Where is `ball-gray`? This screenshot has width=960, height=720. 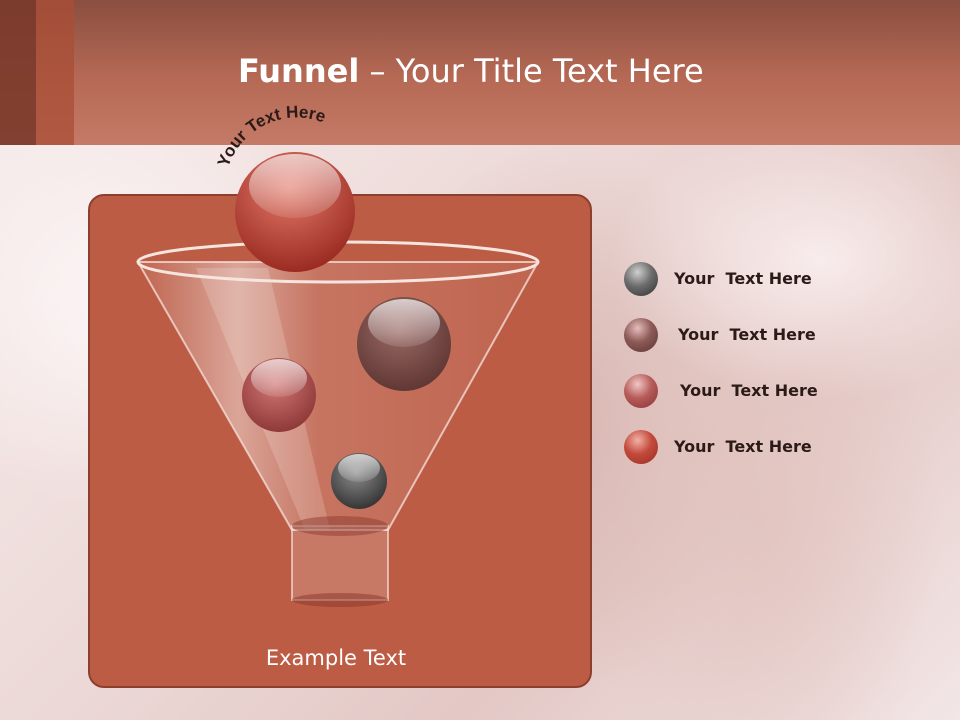
ball-gray is located at coordinates (359, 481).